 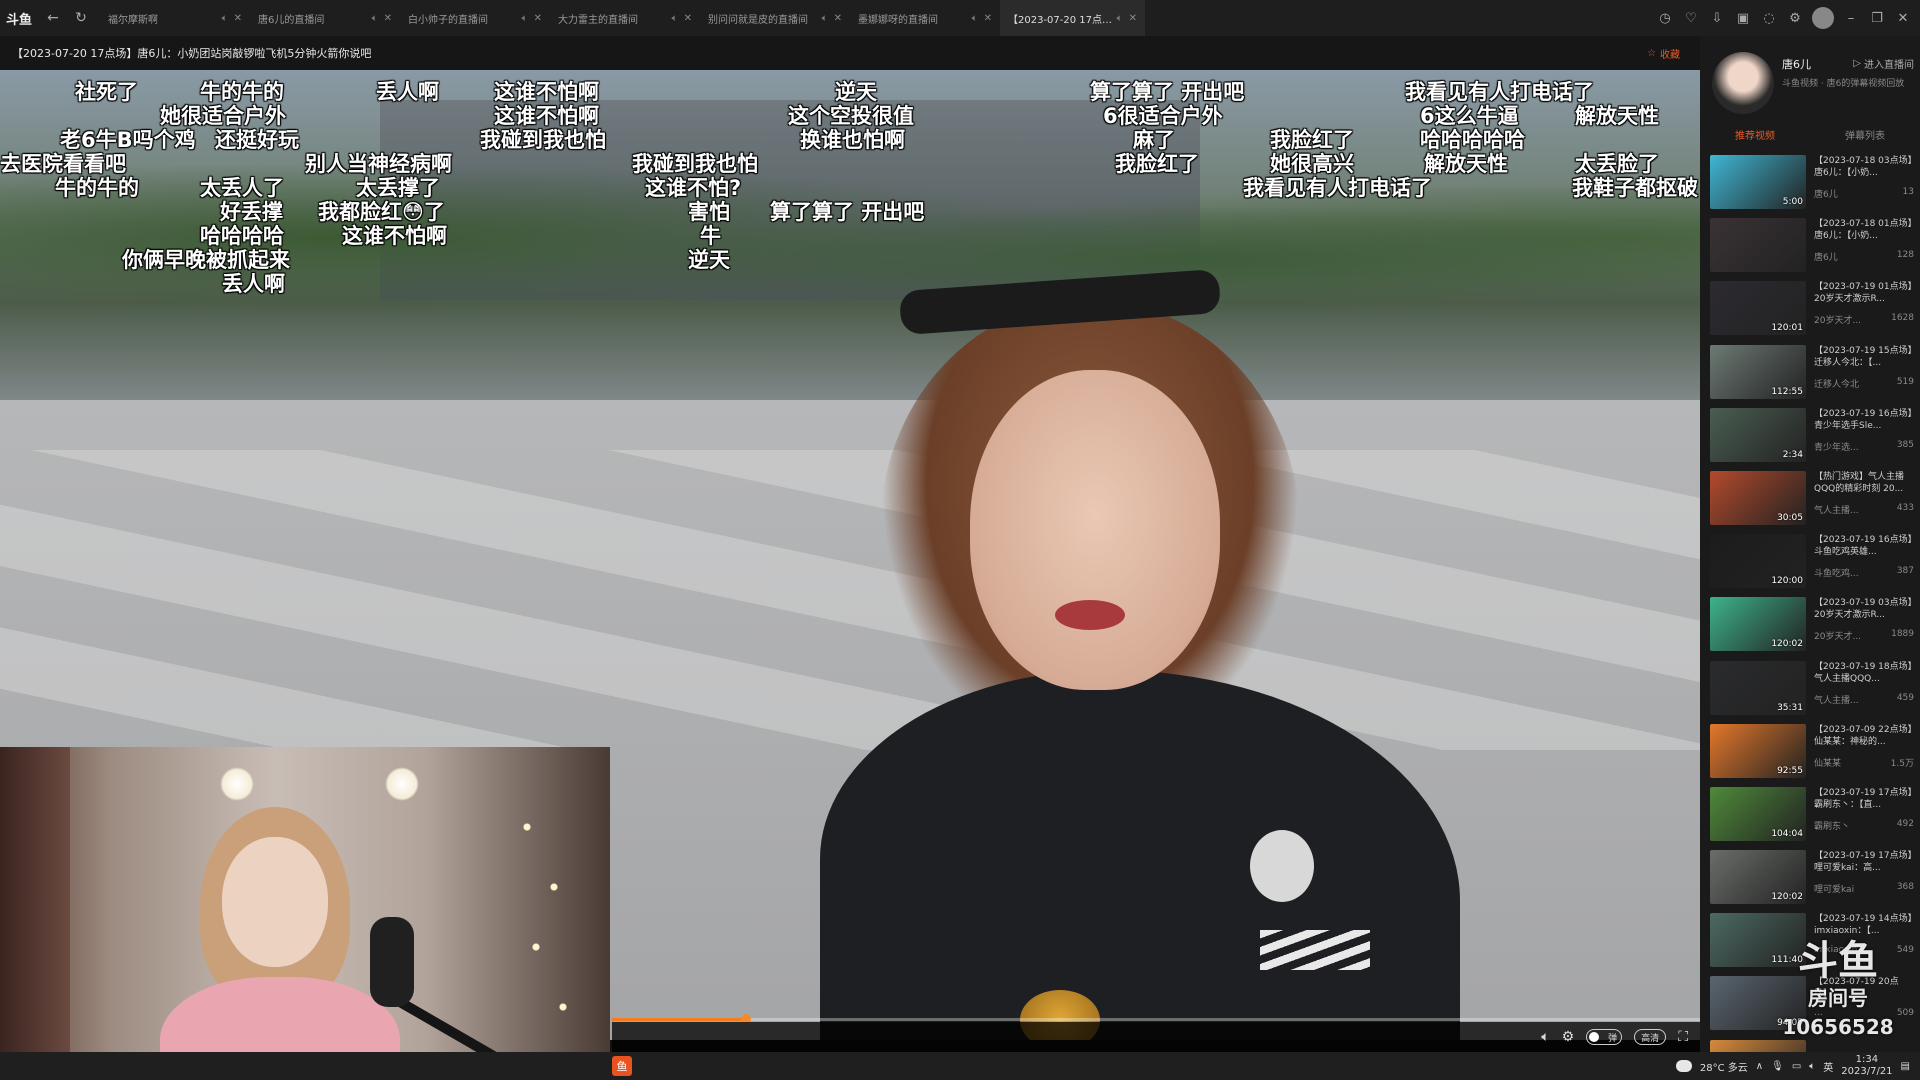 What do you see at coordinates (325, 18) in the screenshot?
I see `browser-tab: 唐6儿的直播间 🔈︎ ✕` at bounding box center [325, 18].